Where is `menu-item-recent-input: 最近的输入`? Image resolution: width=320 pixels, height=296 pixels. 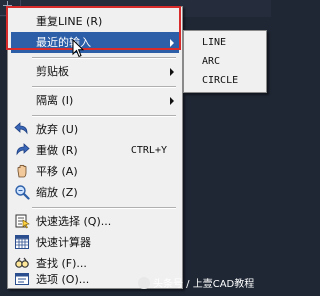 menu-item-recent-input: 最近的输入 is located at coordinates (95, 42).